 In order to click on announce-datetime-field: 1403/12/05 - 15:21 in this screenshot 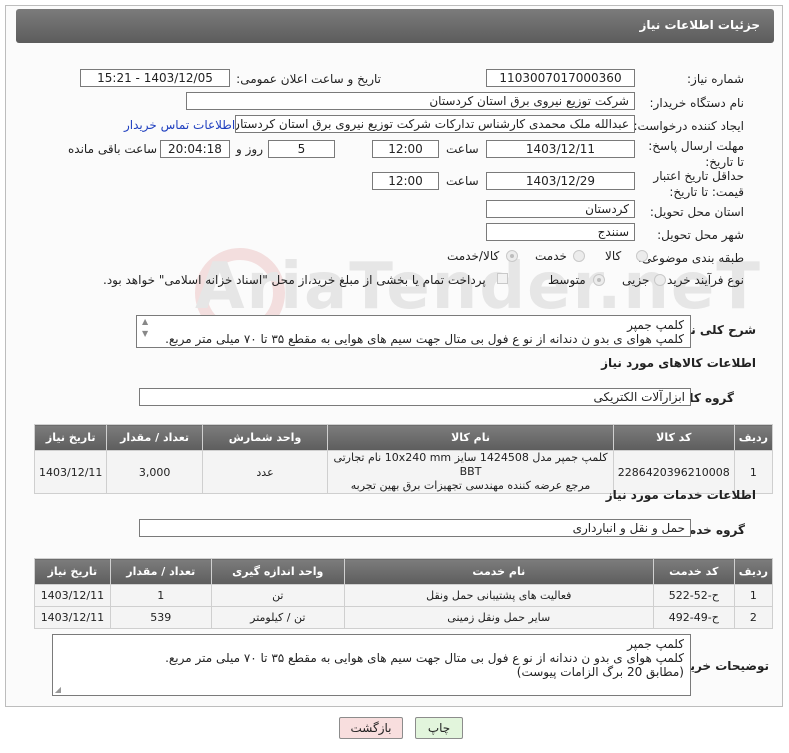, I will do `click(155, 78)`.